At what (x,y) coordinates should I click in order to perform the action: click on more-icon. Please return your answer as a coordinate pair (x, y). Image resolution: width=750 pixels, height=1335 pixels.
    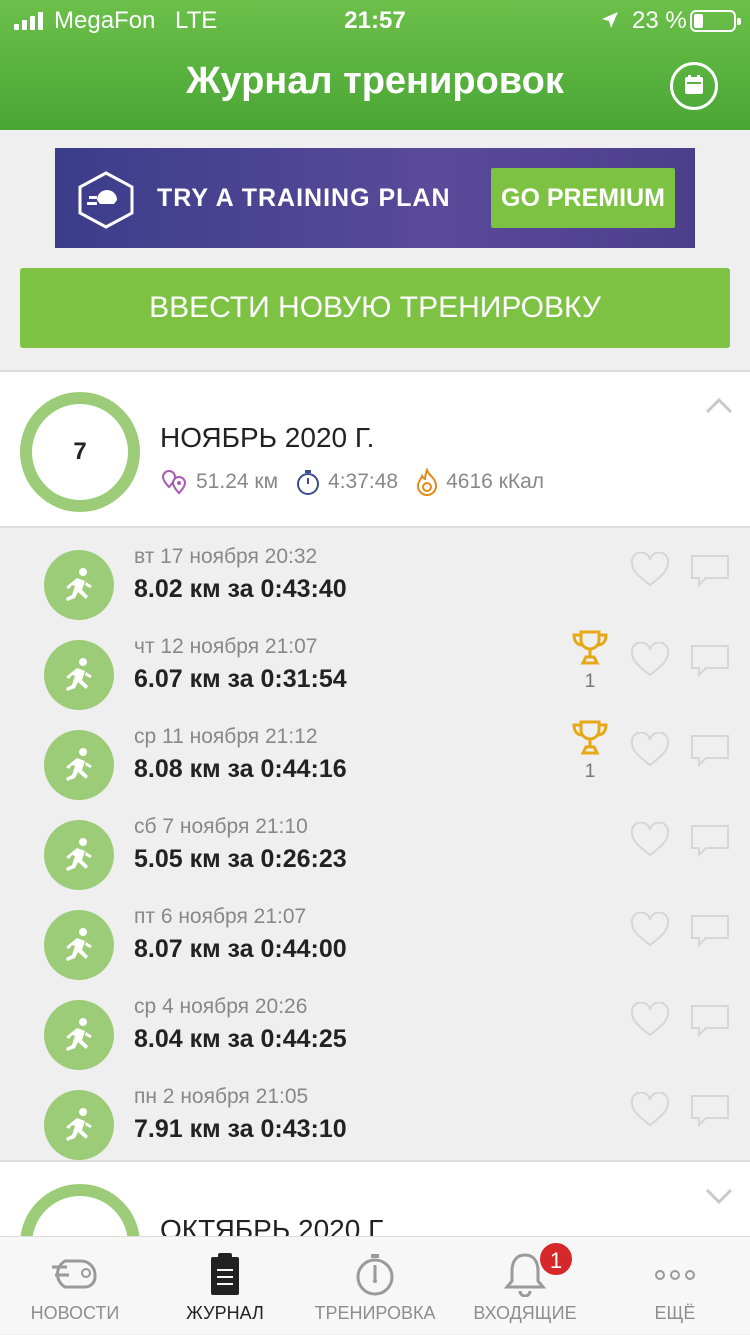
    Looking at the image, I should click on (675, 1275).